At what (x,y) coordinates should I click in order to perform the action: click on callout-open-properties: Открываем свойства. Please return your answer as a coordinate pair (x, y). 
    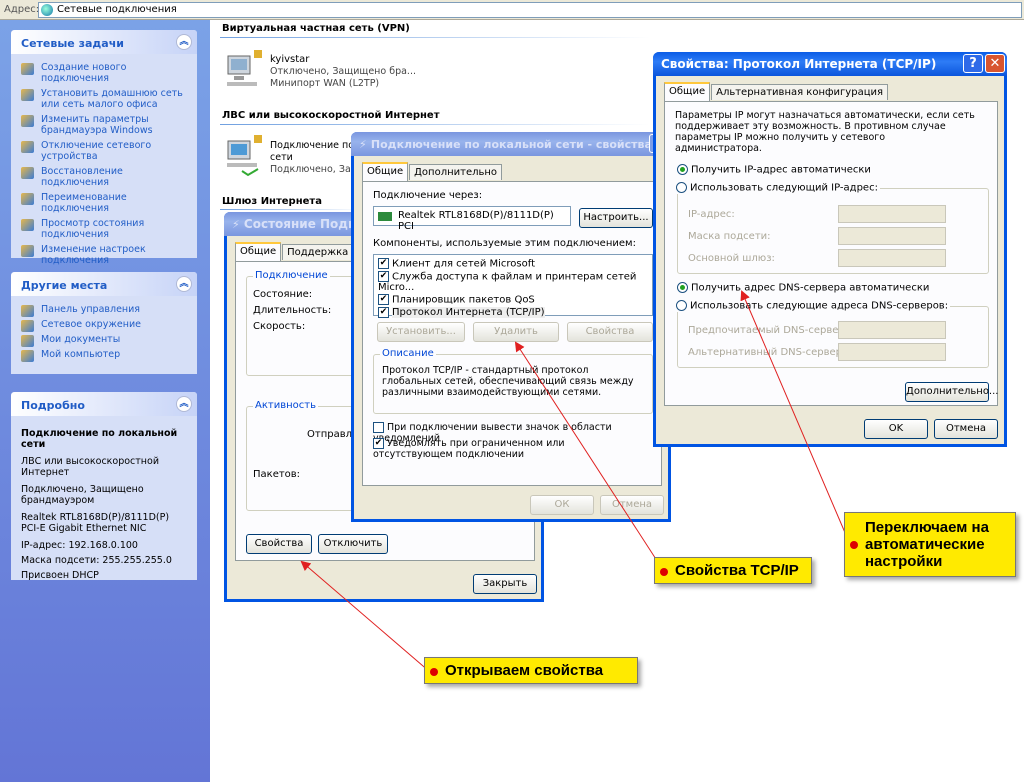
    Looking at the image, I should click on (531, 670).